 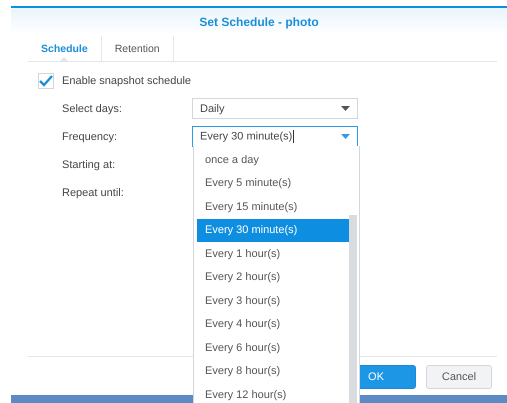 What do you see at coordinates (277, 206) in the screenshot?
I see `dropdown-option: Every 15 minute(s)` at bounding box center [277, 206].